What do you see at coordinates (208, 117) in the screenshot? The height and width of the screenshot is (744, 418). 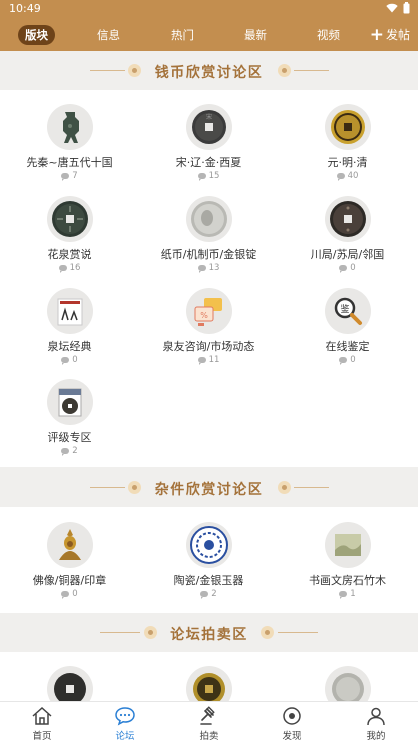 I see `svg-text: 宋` at bounding box center [208, 117].